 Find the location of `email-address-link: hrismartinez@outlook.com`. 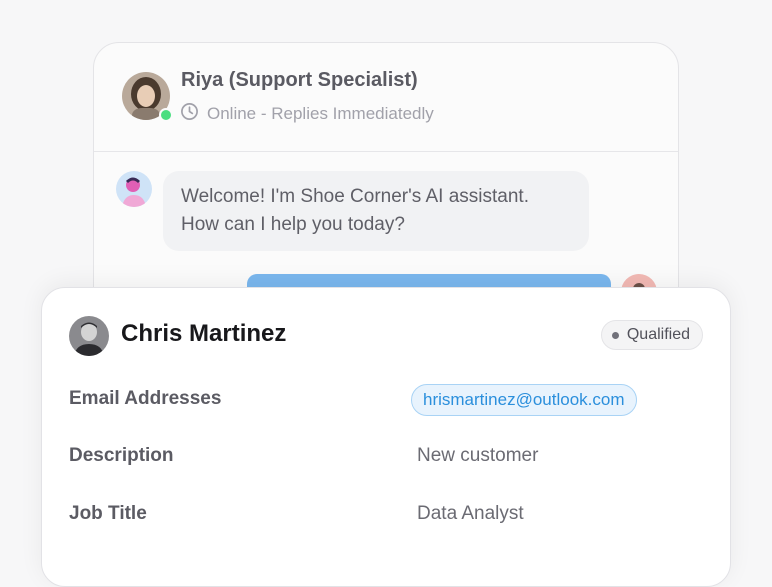

email-address-link: hrismartinez@outlook.com is located at coordinates (524, 400).